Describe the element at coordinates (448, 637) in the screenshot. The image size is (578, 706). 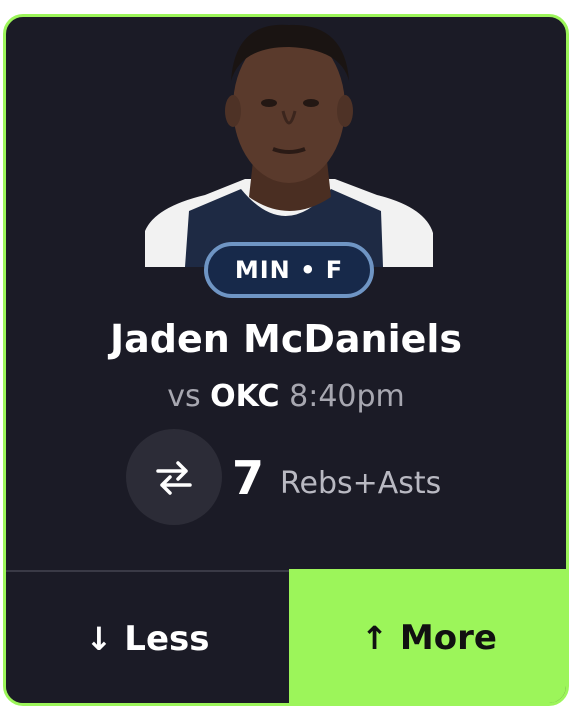
I see `more-label: More` at that location.